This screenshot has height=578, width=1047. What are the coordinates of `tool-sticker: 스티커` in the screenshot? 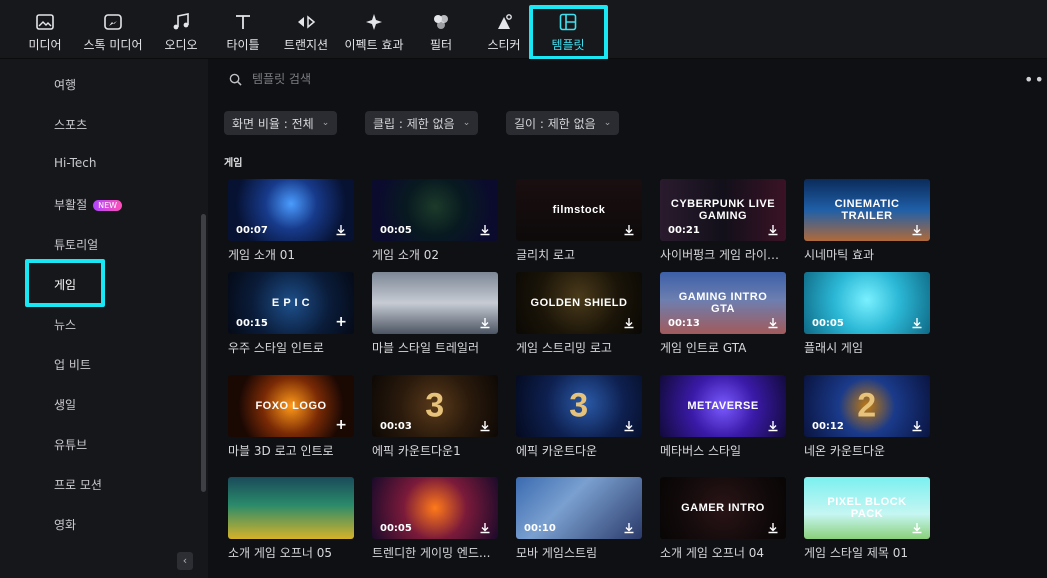 It's located at (504, 32).